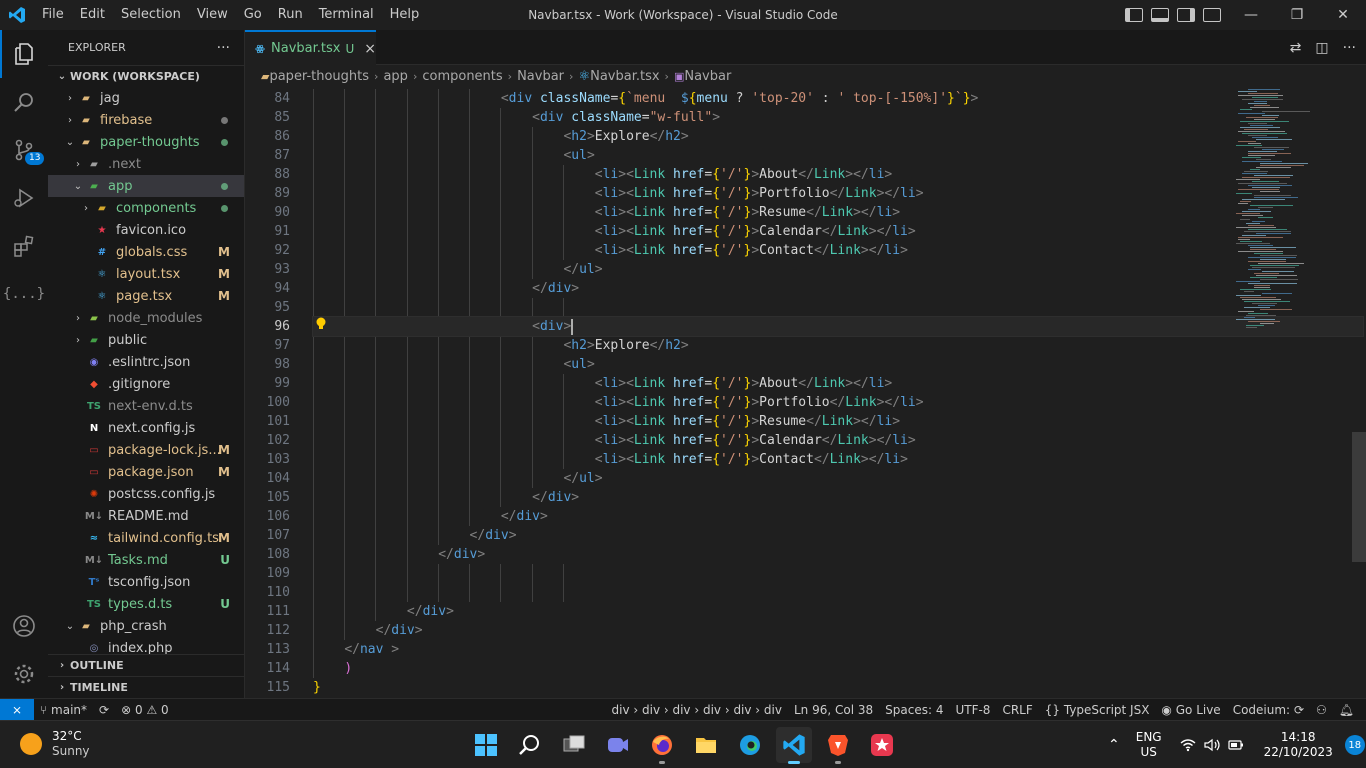 The width and height of the screenshot is (1366, 768). What do you see at coordinates (146, 186) in the screenshot?
I see `tree-folder: ⌄ ▰ app` at bounding box center [146, 186].